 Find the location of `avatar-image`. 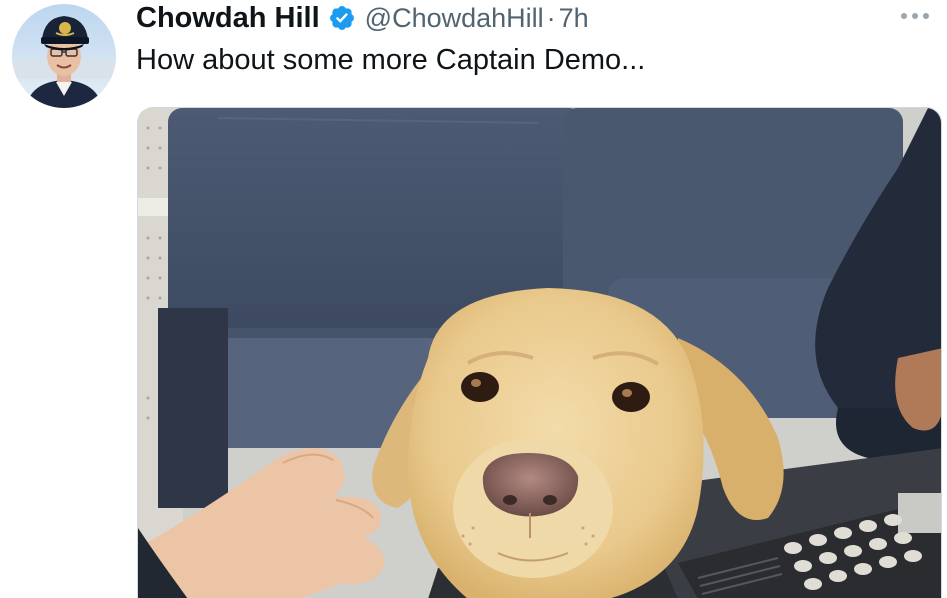

avatar-image is located at coordinates (64, 56).